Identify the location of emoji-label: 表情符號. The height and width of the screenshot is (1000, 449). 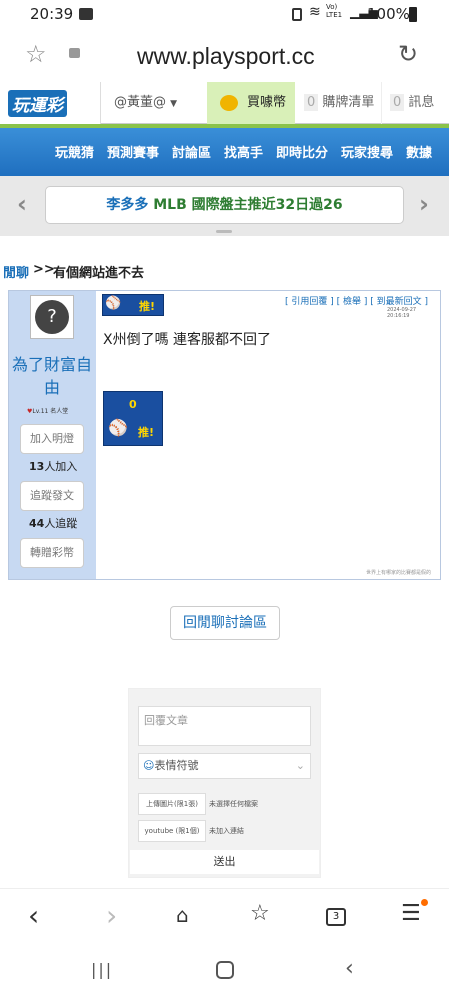
(176, 765).